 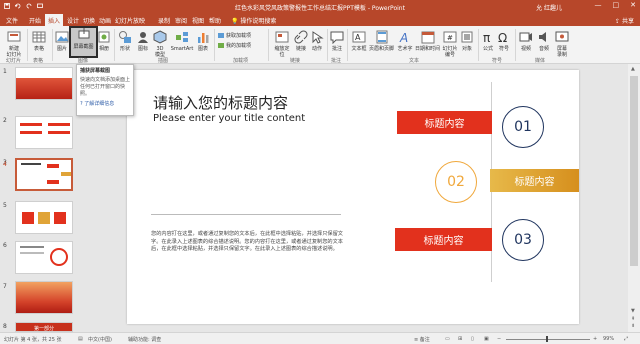 I want to click on new-slide-icon, so click(x=14, y=36).